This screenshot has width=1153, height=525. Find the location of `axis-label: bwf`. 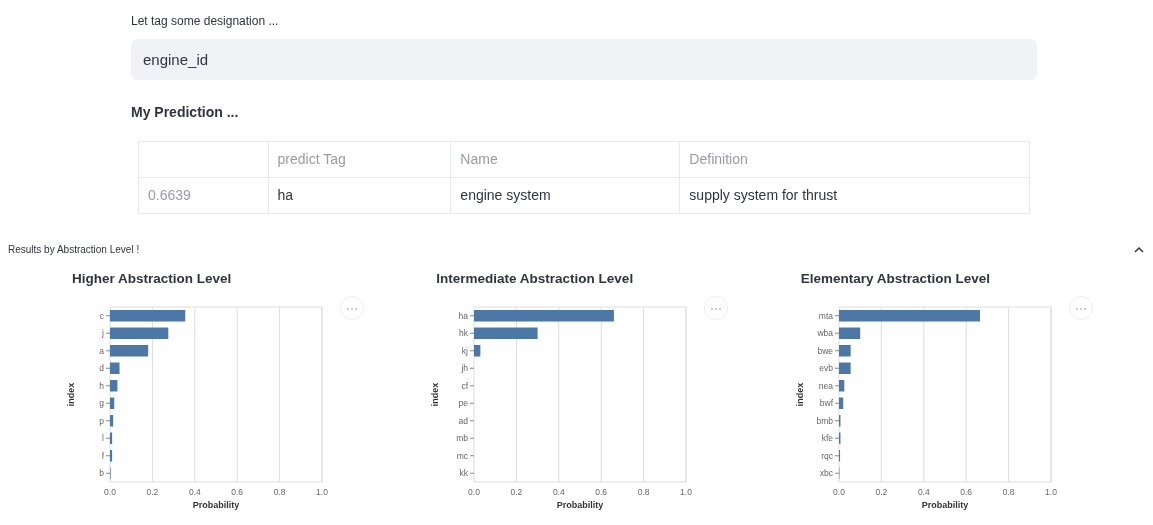

axis-label: bwf is located at coordinates (826, 403).